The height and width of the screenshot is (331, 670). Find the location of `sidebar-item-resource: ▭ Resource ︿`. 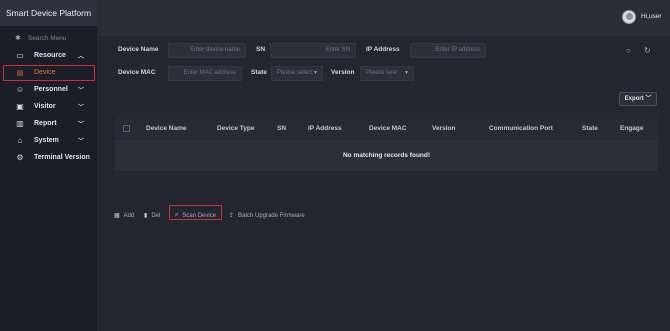

sidebar-item-resource: ▭ Resource ︿ is located at coordinates (48, 55).